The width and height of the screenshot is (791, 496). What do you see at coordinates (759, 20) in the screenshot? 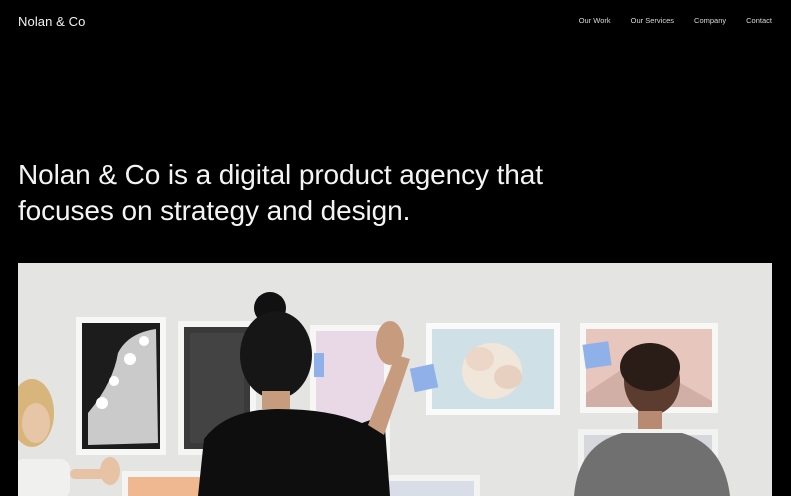
I see `nav-link-contact: Contact` at bounding box center [759, 20].